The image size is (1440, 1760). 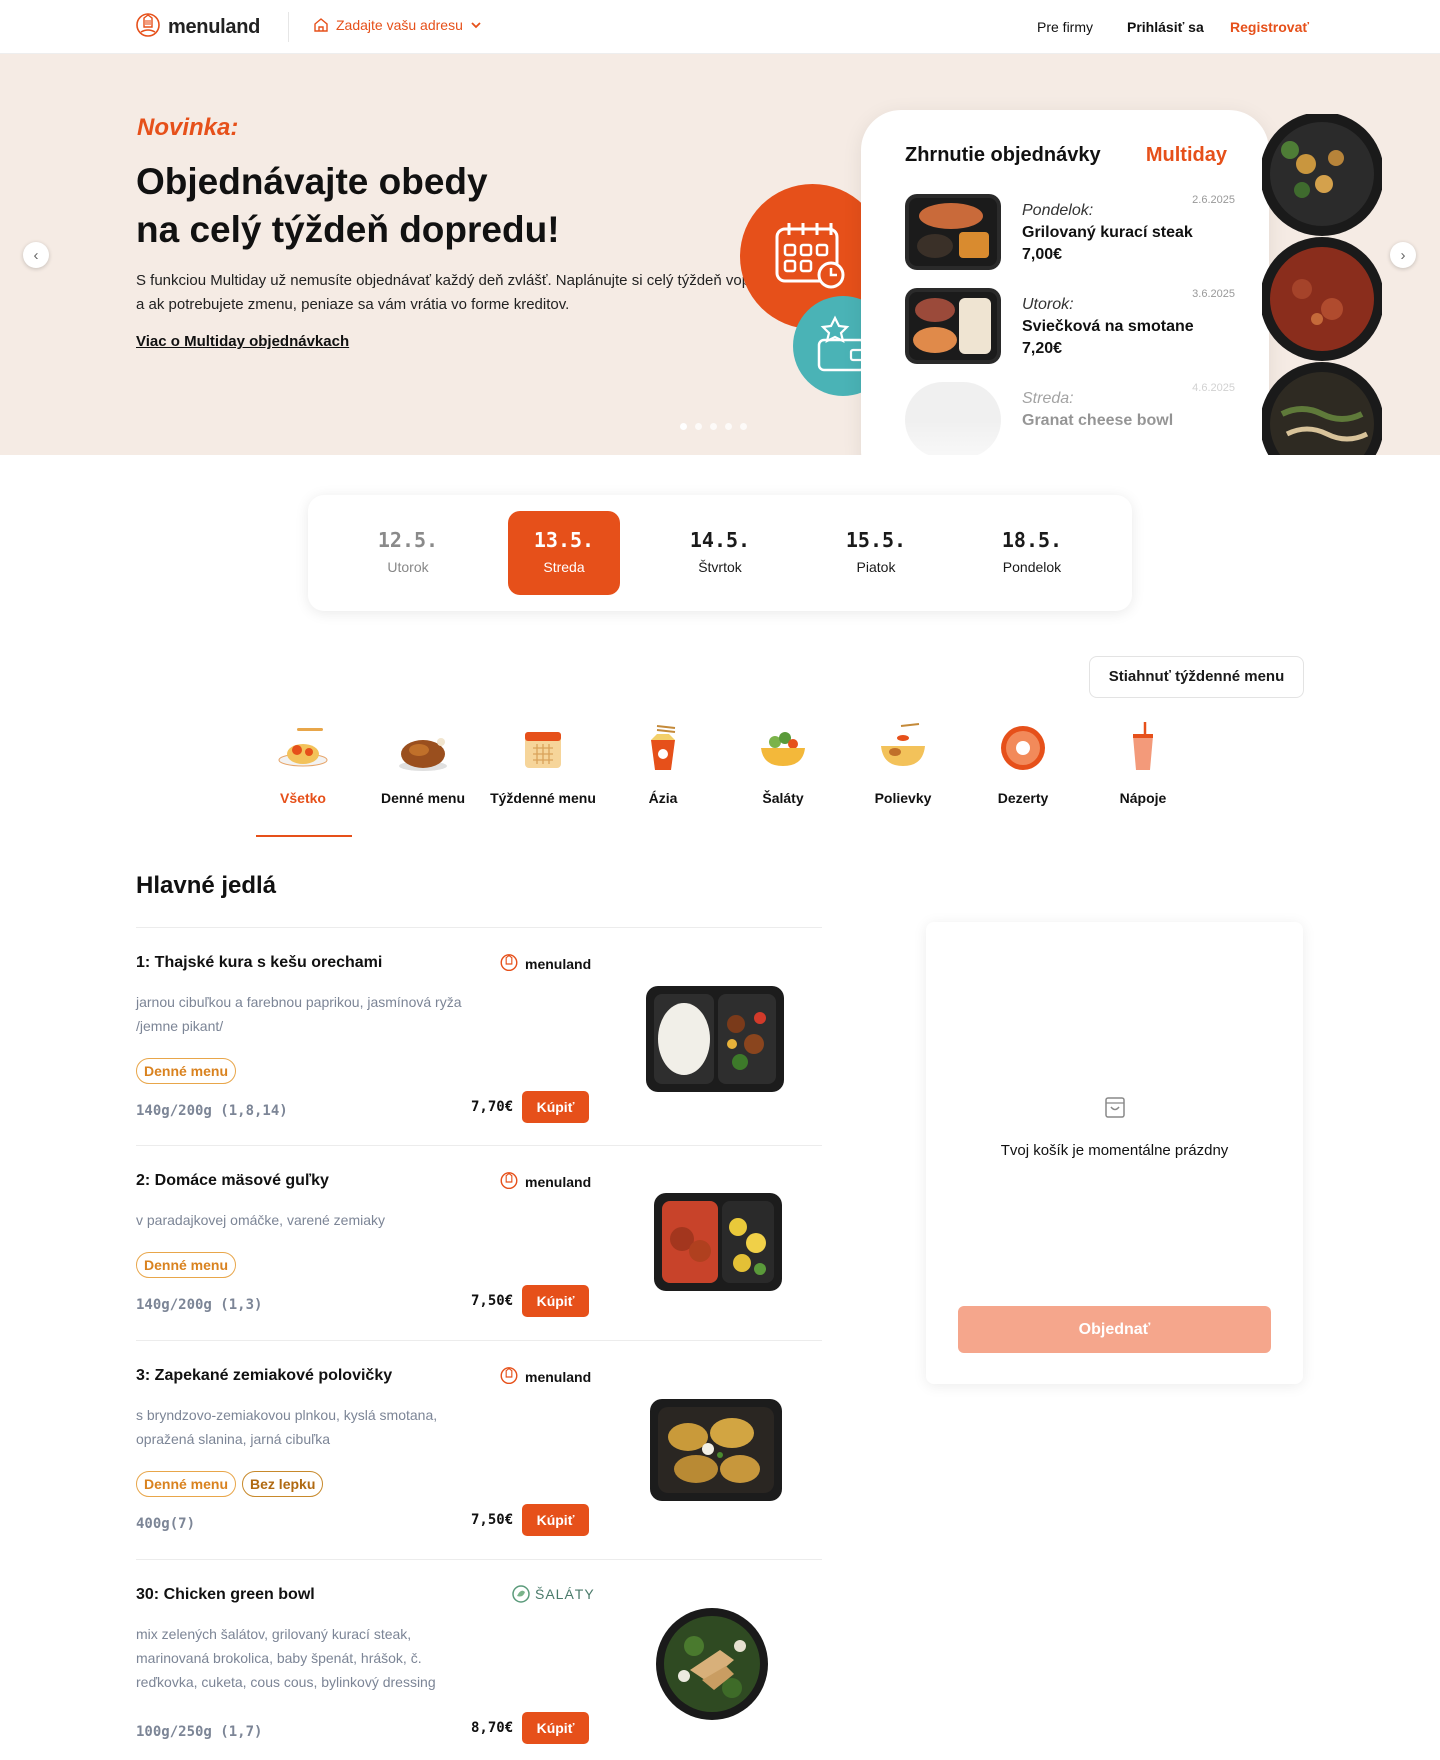 I want to click on category-all: Všetko, so click(x=303, y=763).